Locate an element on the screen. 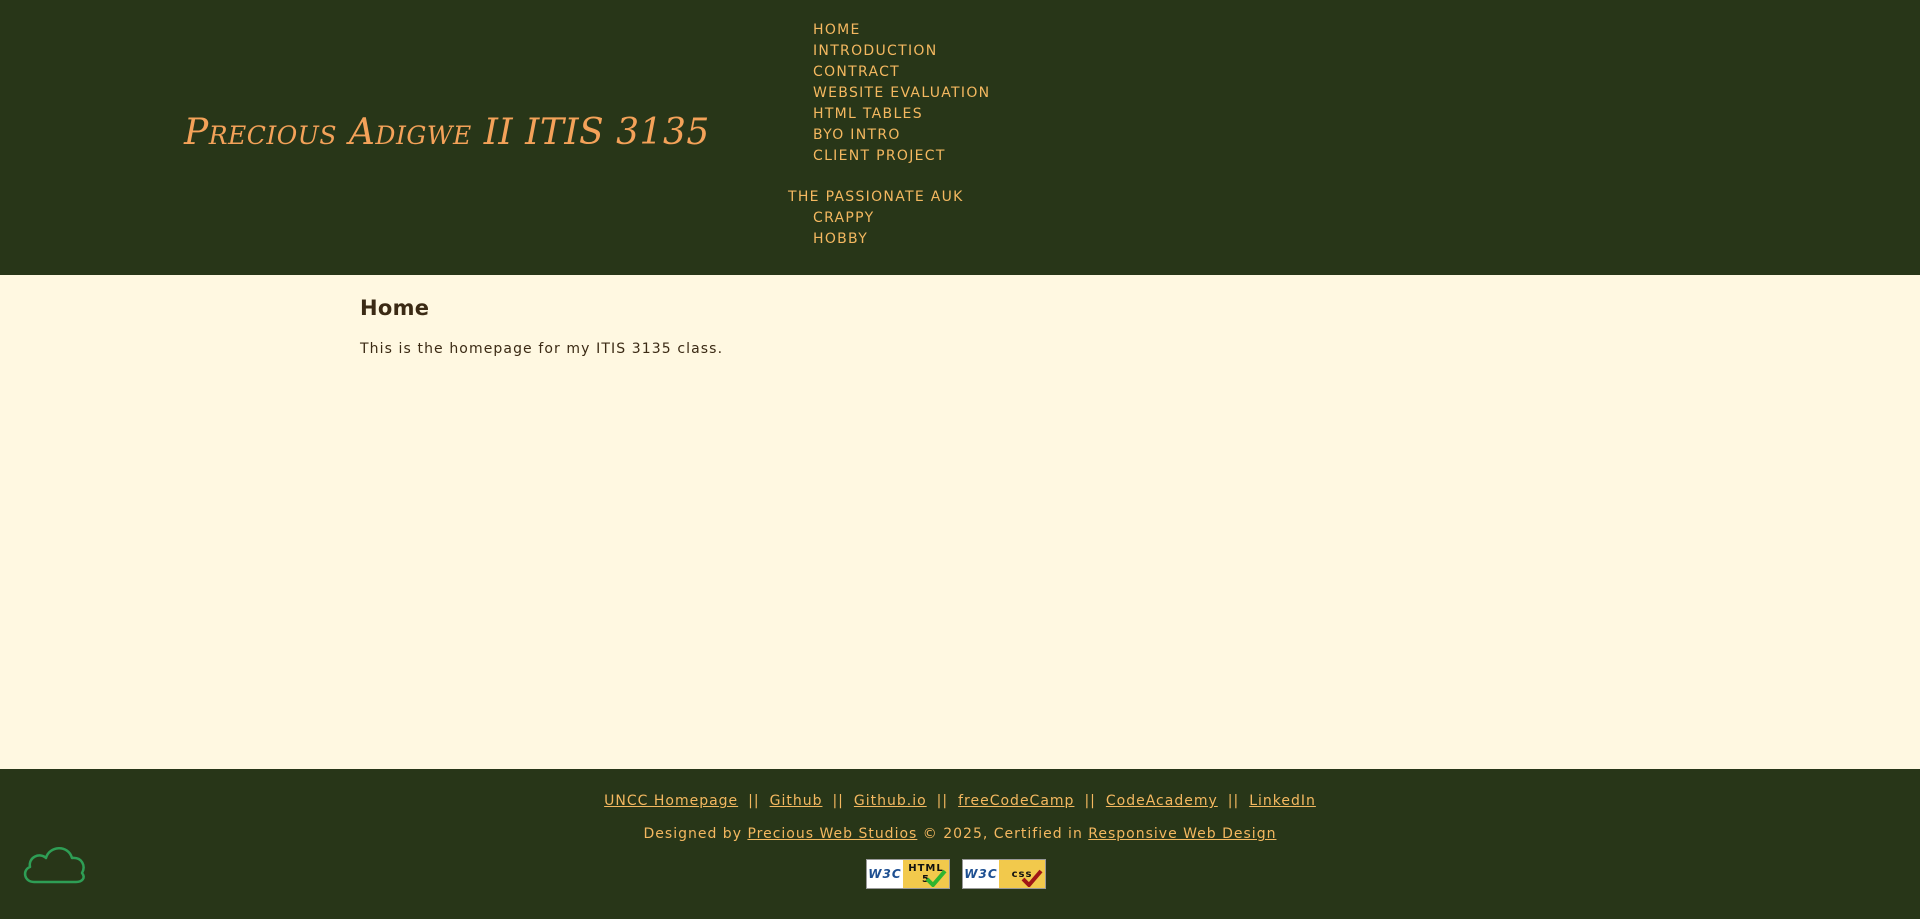 The image size is (1920, 919). footer-link-github: Github is located at coordinates (796, 801).